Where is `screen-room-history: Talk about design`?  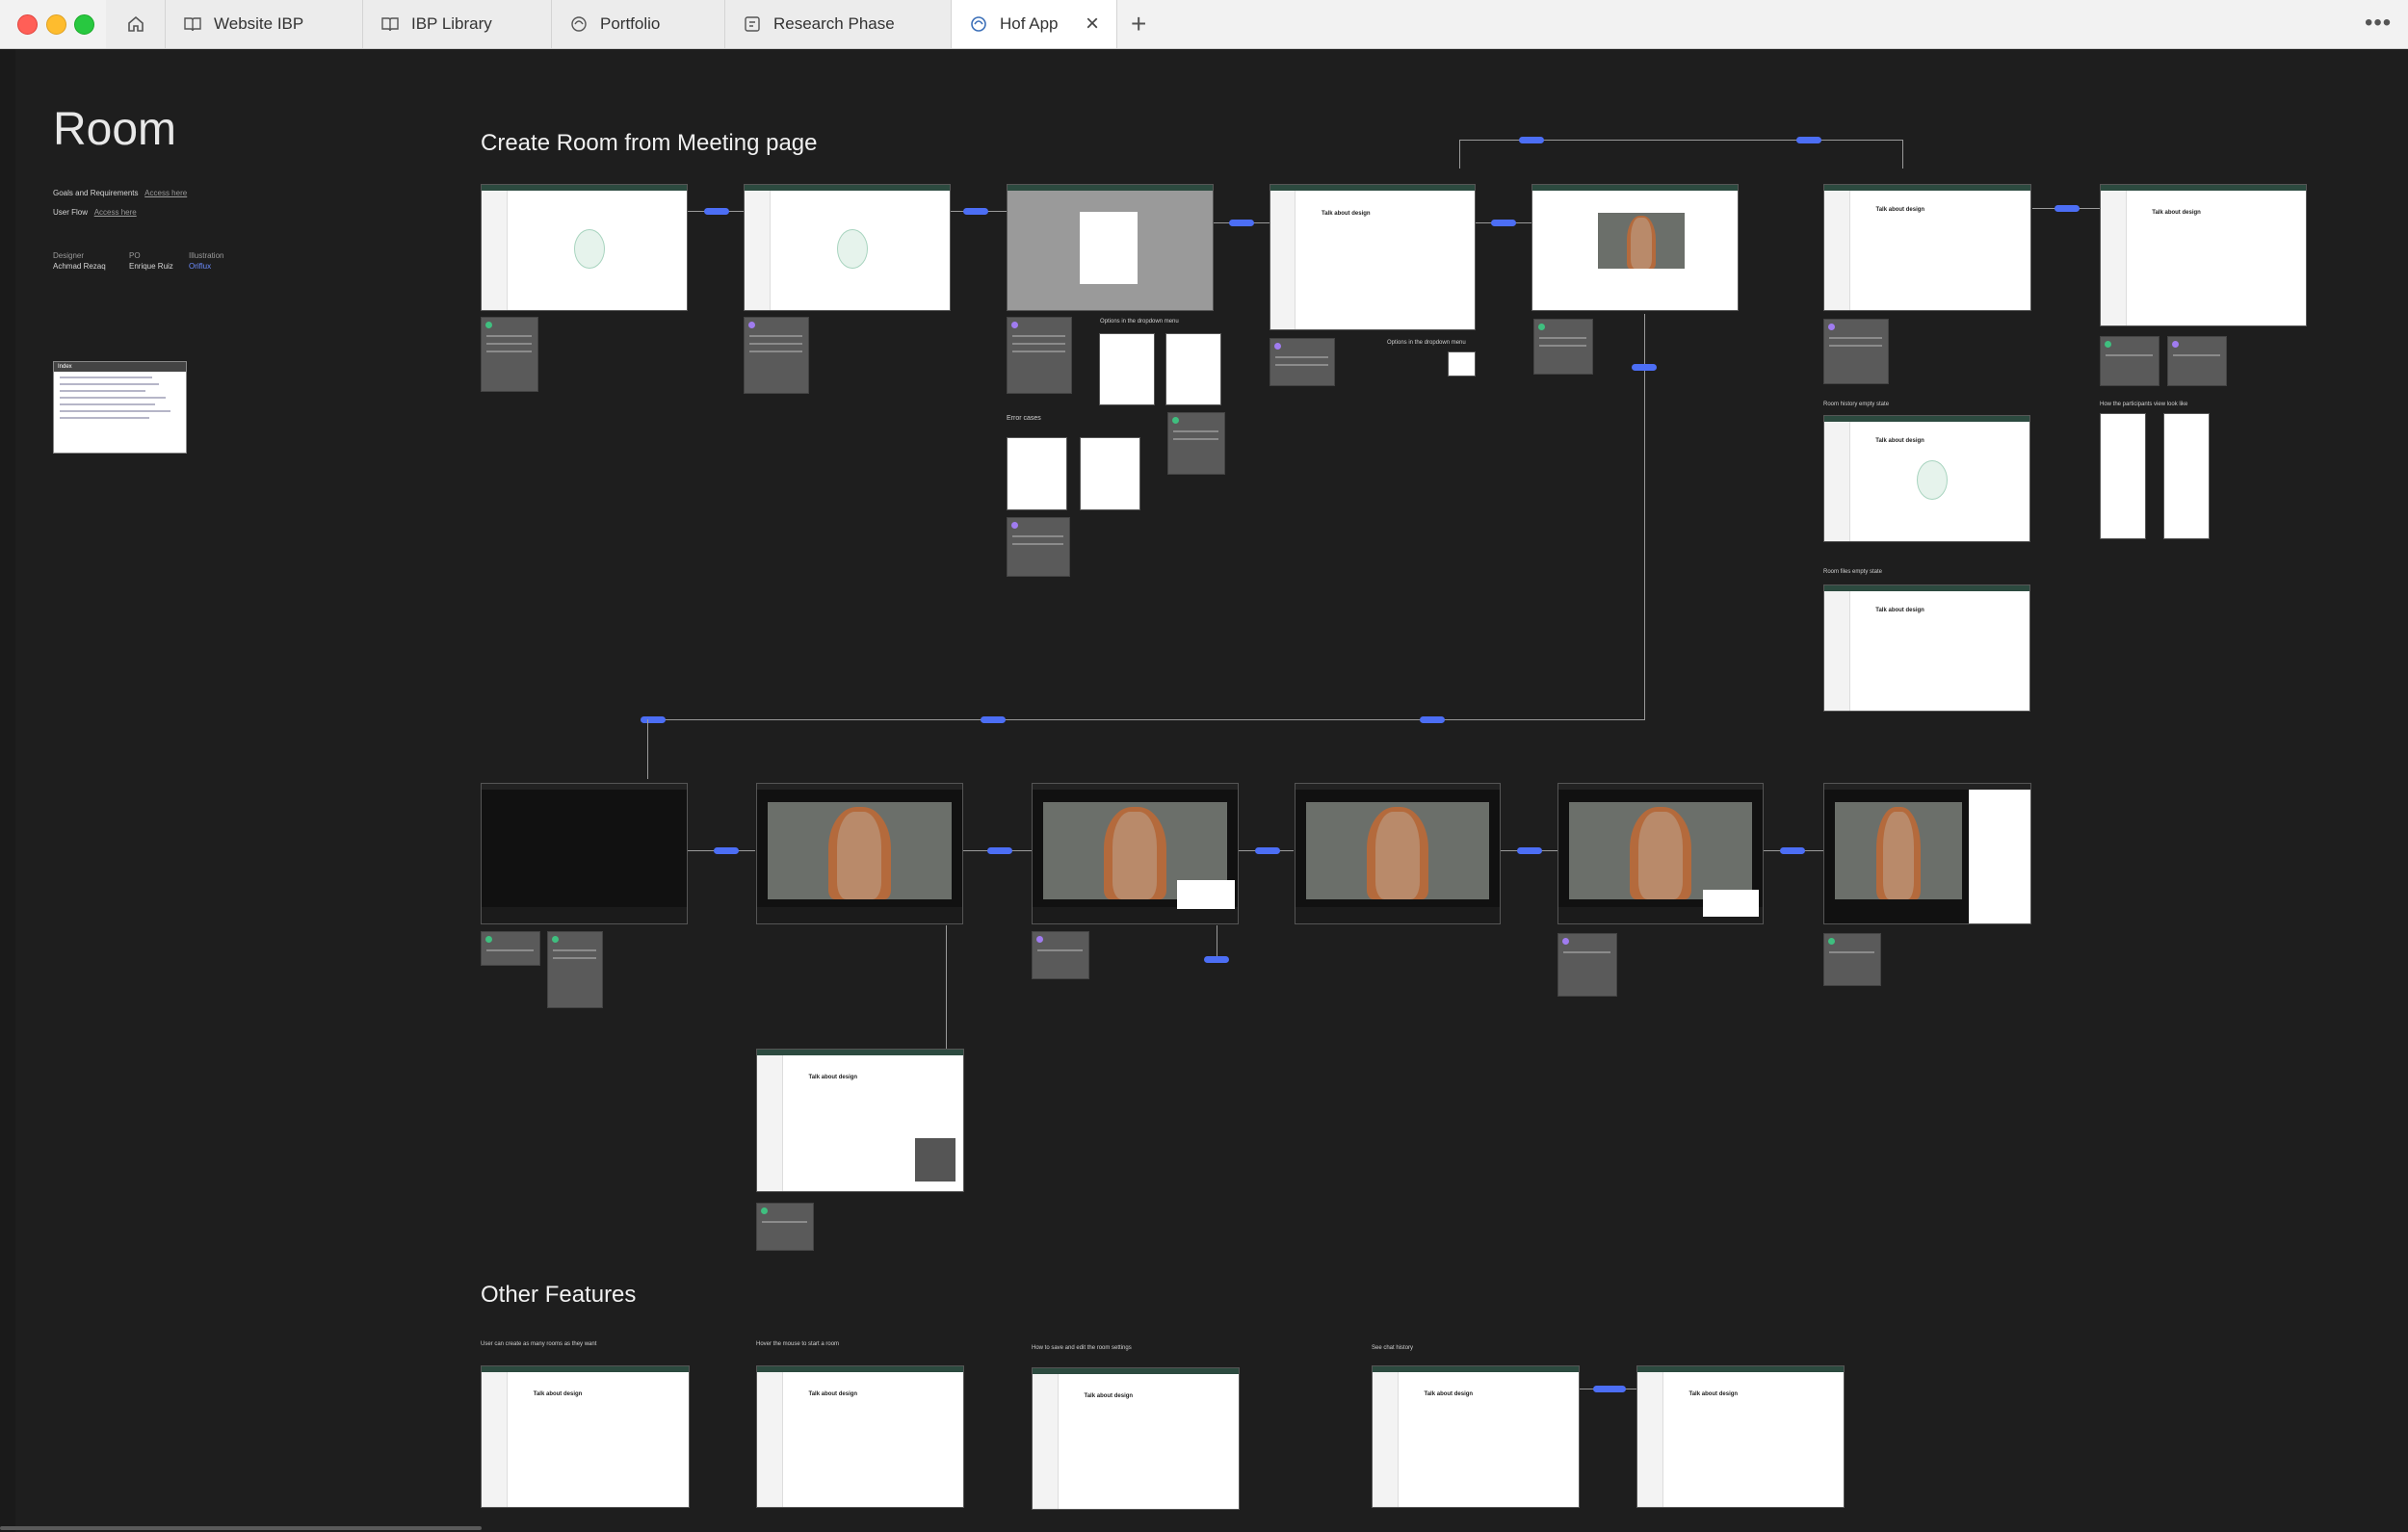 screen-room-history: Talk about design is located at coordinates (1927, 247).